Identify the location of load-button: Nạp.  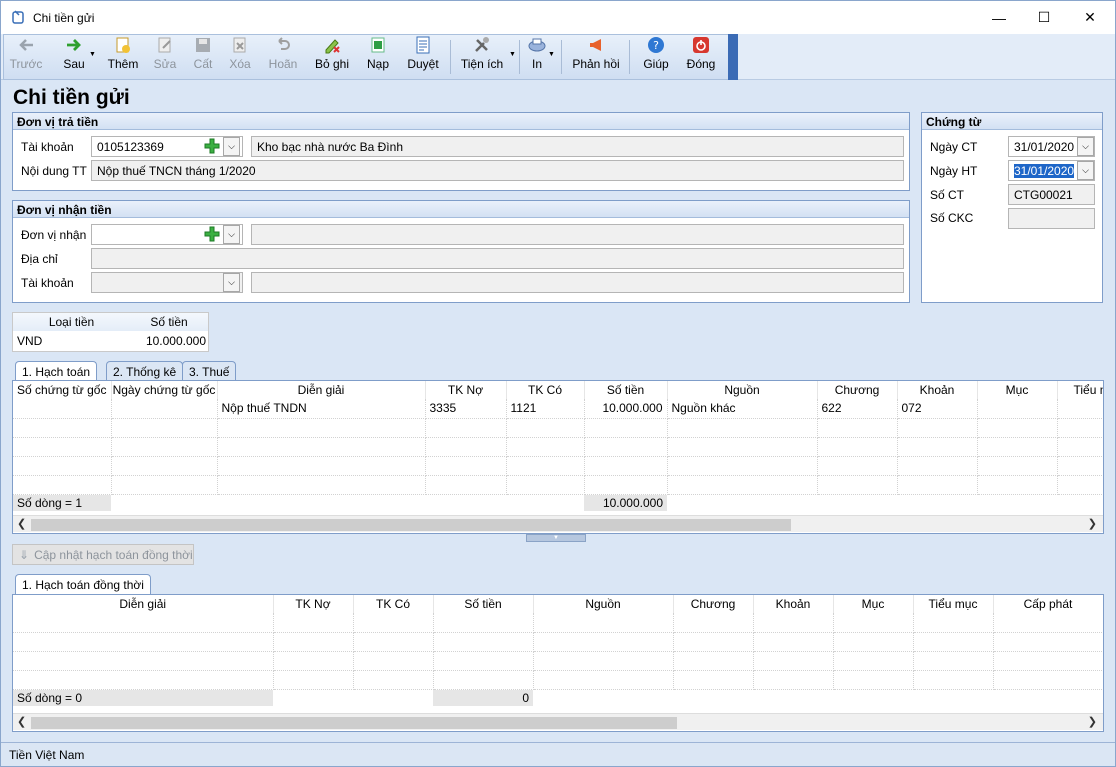
(378, 56).